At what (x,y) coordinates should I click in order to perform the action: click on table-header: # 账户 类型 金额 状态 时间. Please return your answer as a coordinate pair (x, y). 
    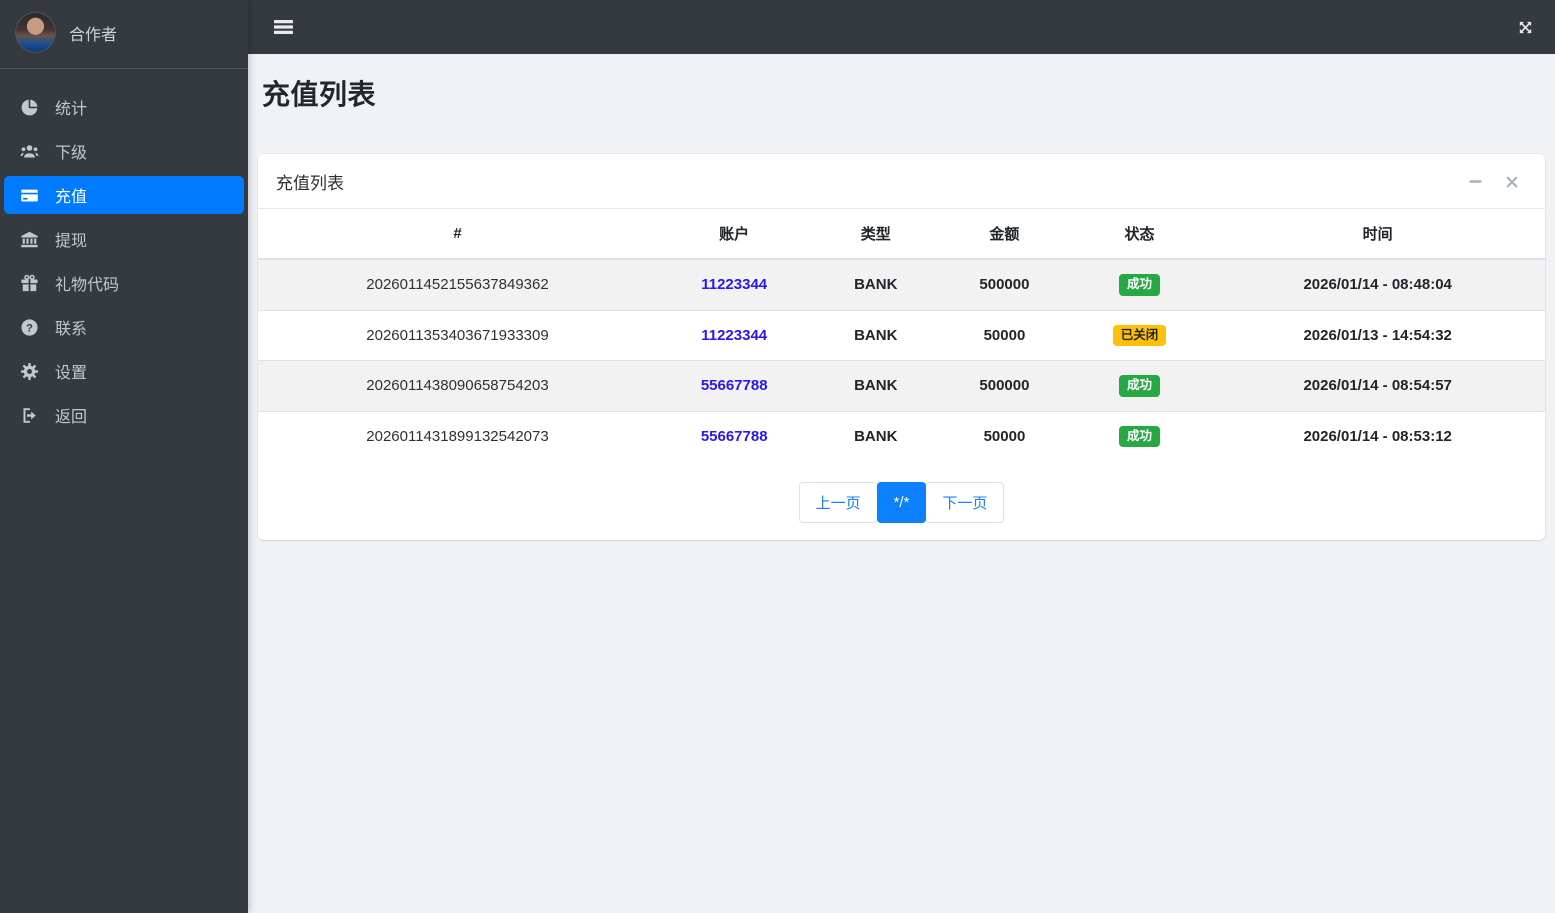
    Looking at the image, I should click on (901, 234).